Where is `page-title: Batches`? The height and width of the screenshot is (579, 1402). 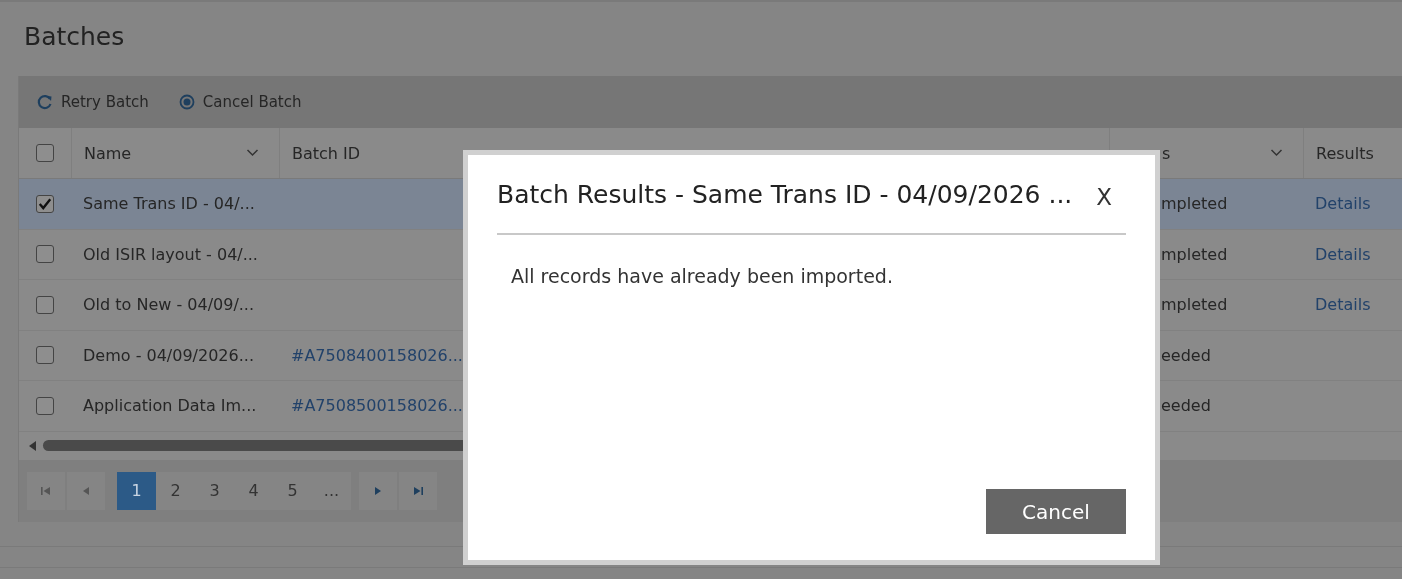
page-title: Batches is located at coordinates (74, 37).